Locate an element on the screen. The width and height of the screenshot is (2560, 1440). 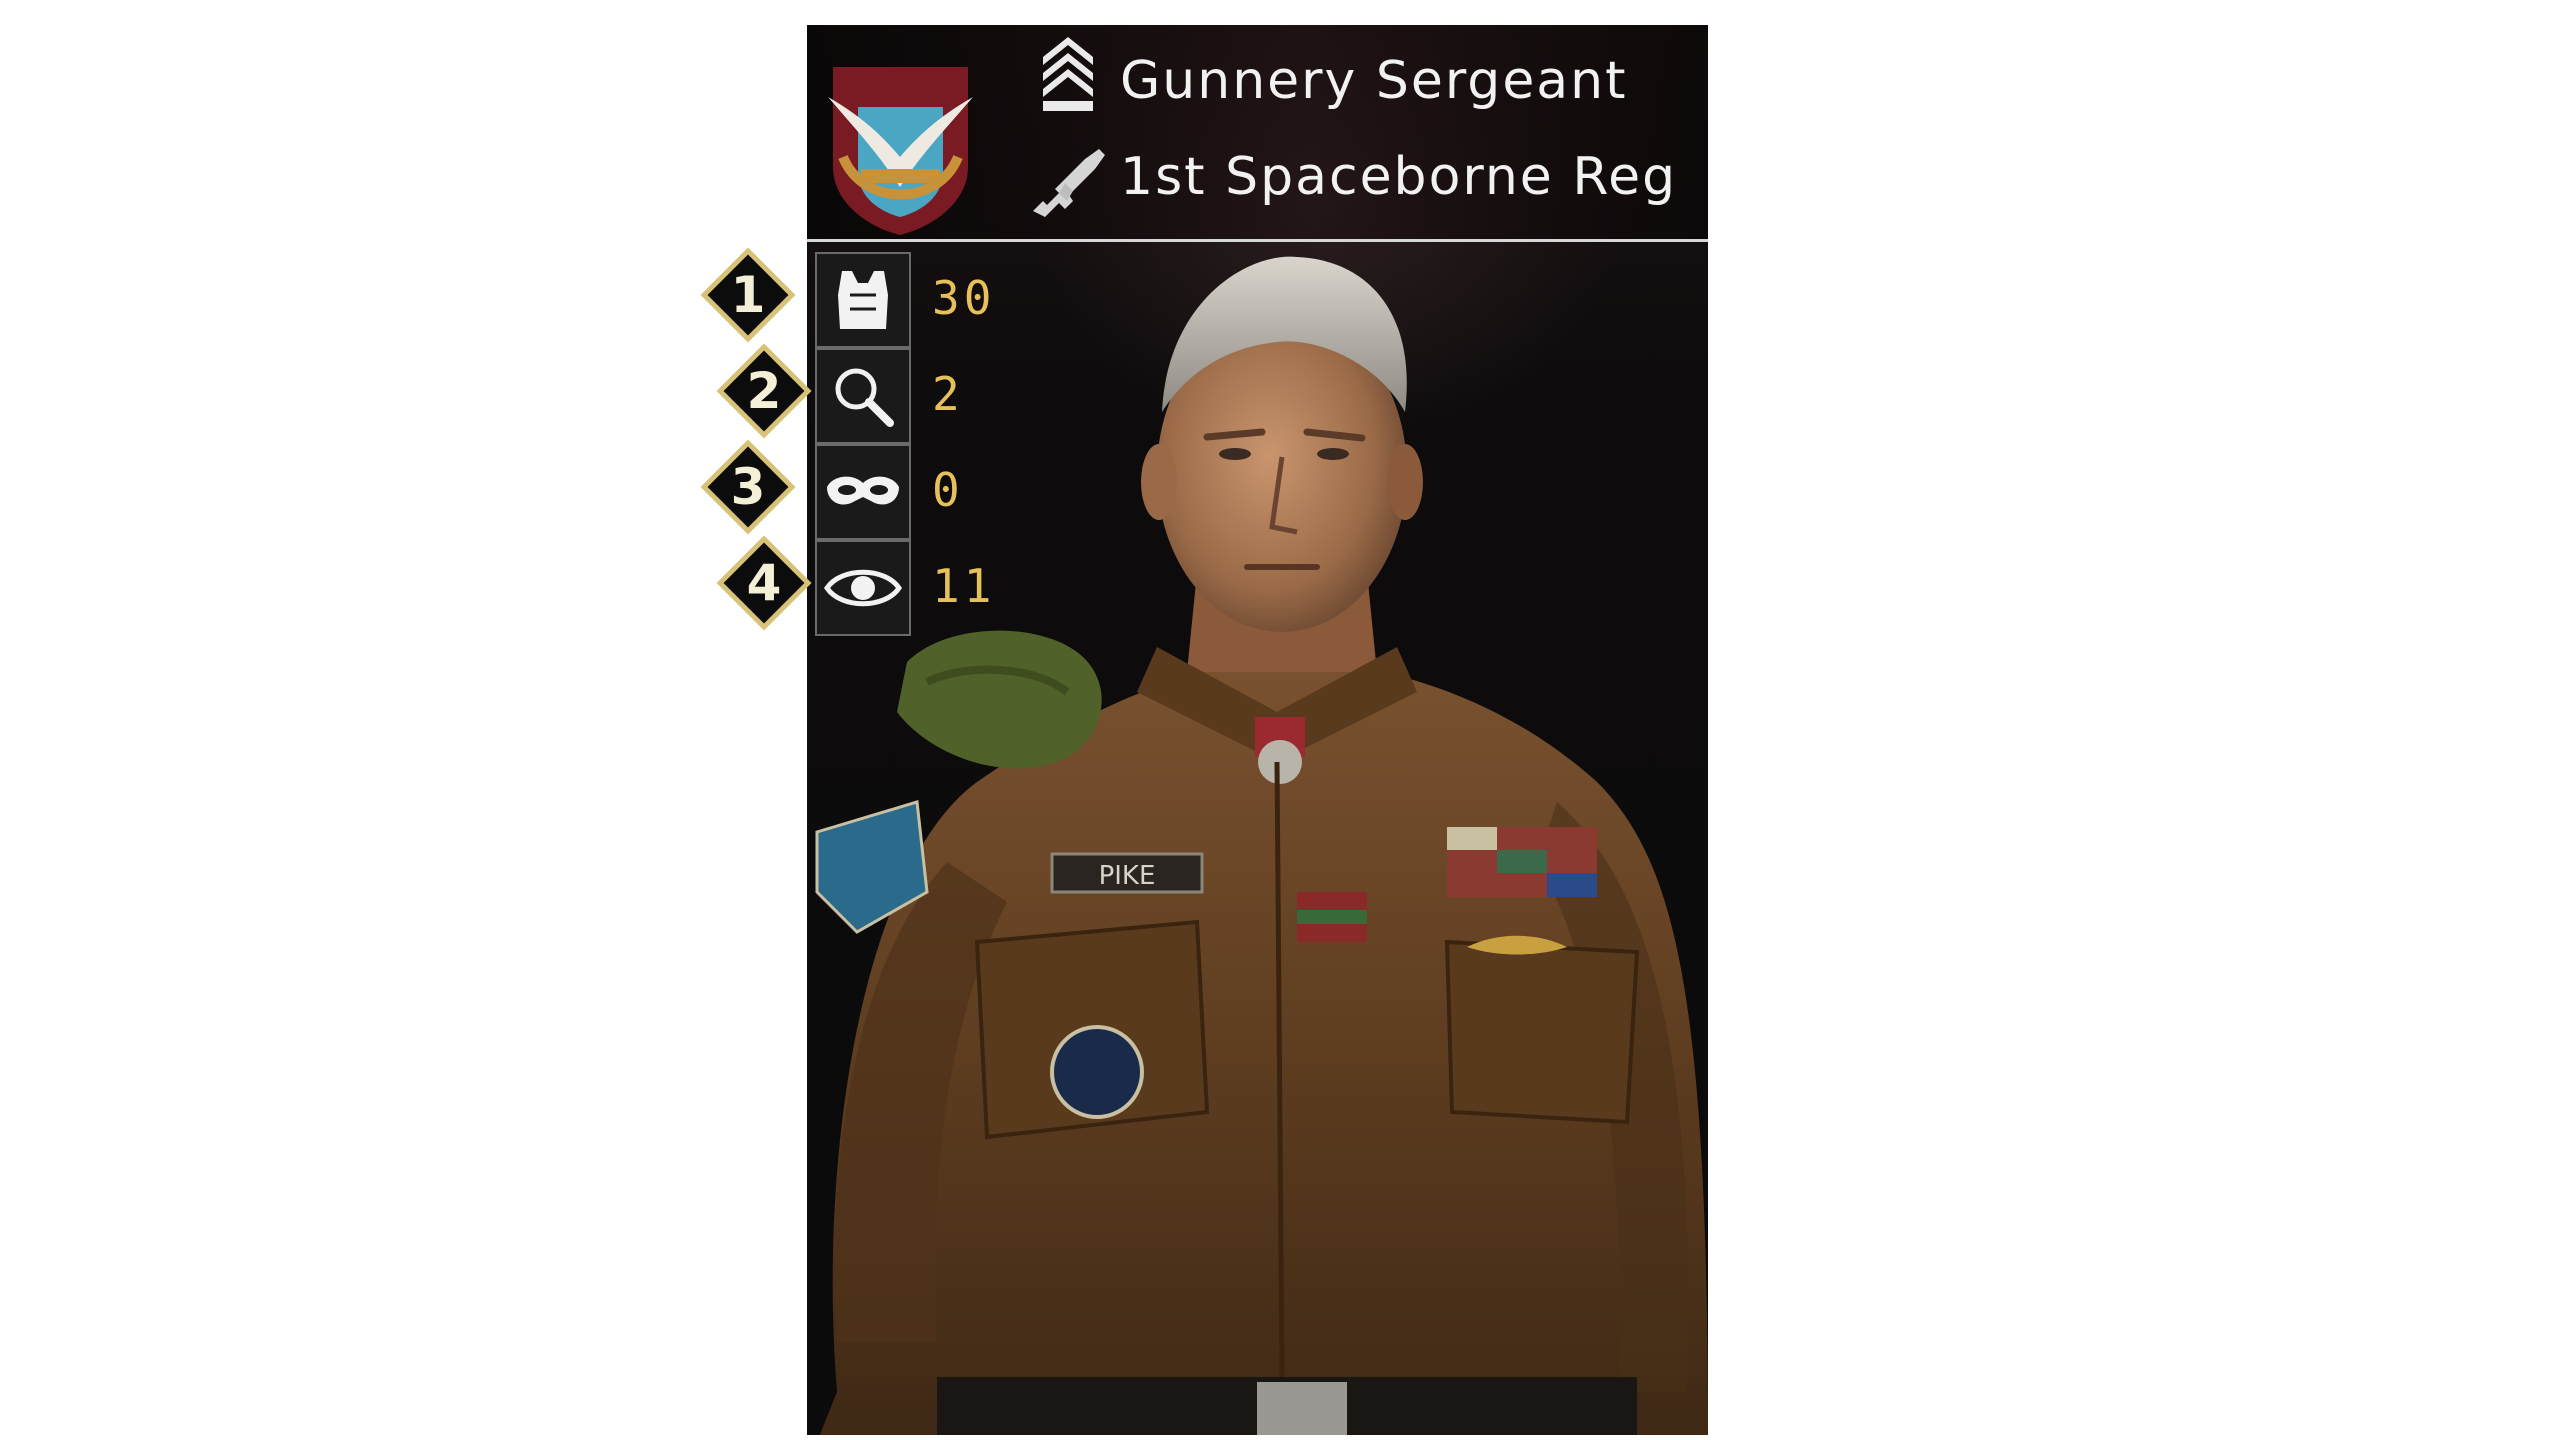
callout-badge-3: 3 is located at coordinates (748, 487).